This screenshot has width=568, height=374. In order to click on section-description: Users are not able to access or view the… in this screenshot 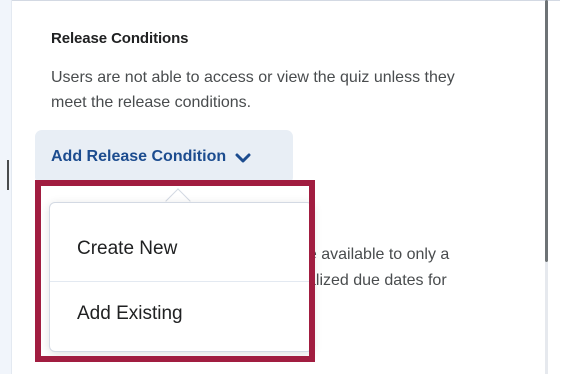, I will do `click(253, 90)`.